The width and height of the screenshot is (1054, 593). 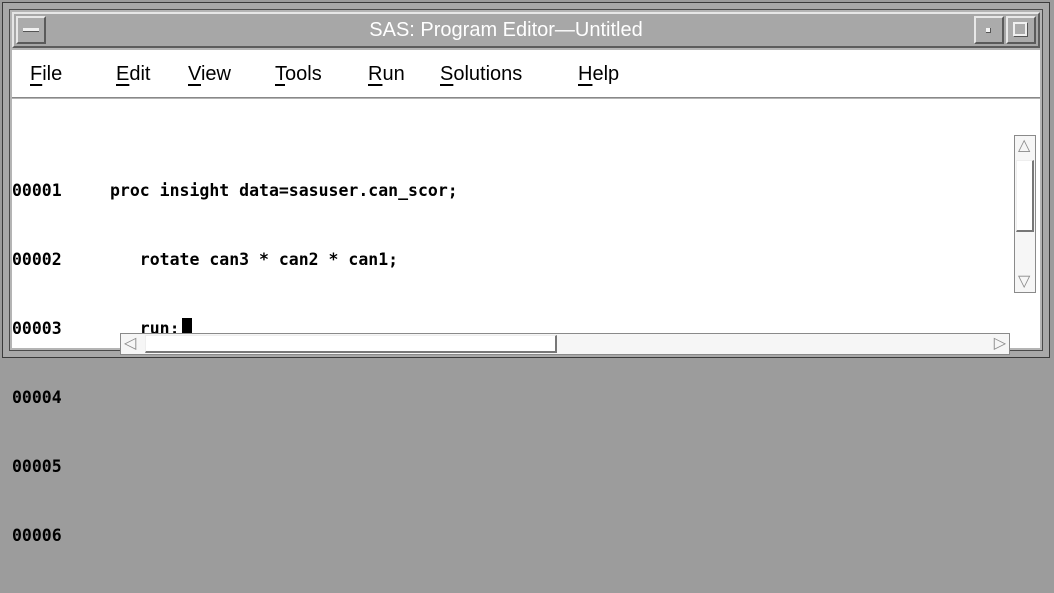 I want to click on vertical-scrollbar: △ ▽, so click(x=1025, y=214).